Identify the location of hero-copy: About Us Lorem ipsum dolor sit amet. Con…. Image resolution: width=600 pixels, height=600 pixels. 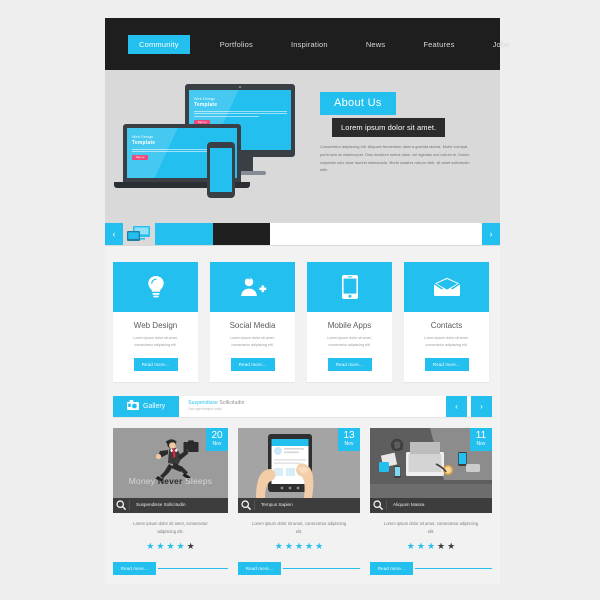
(400, 133).